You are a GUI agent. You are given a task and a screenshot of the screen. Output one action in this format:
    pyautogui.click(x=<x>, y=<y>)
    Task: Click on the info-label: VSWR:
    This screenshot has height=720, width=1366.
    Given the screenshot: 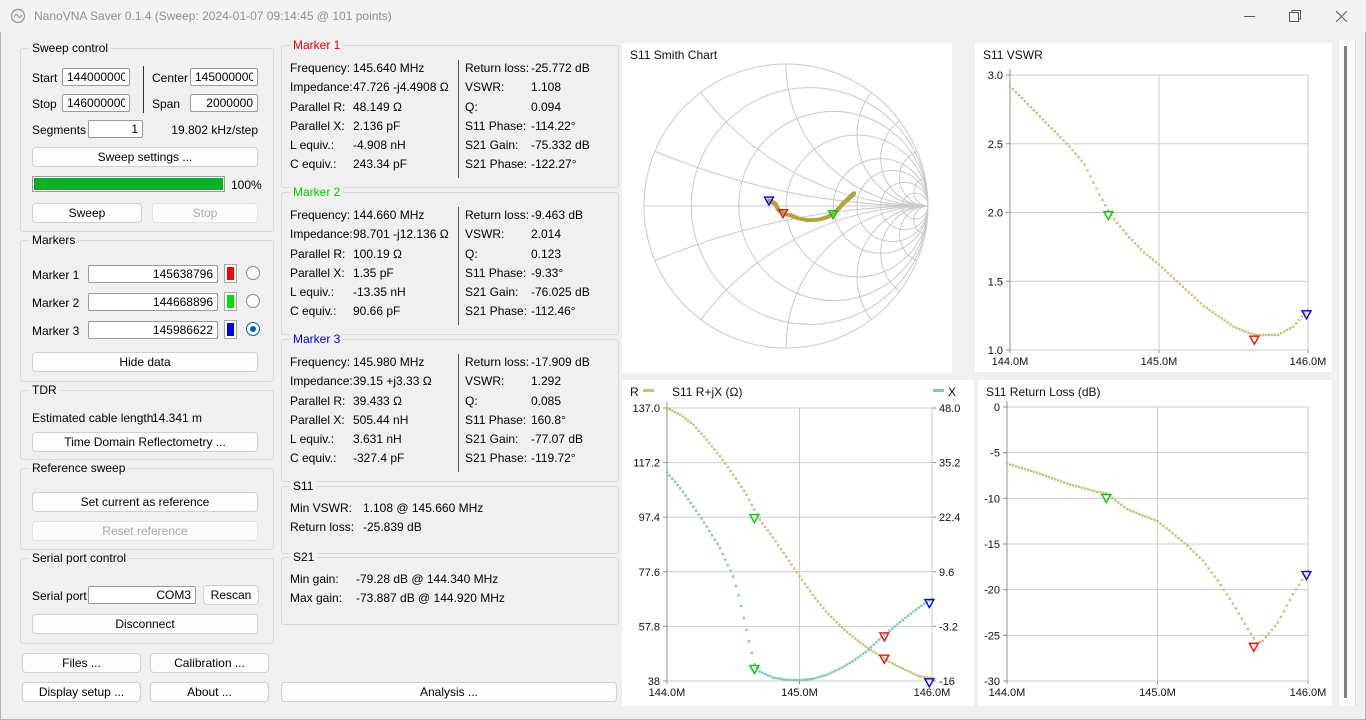 What is the action you would take?
    pyautogui.click(x=485, y=381)
    